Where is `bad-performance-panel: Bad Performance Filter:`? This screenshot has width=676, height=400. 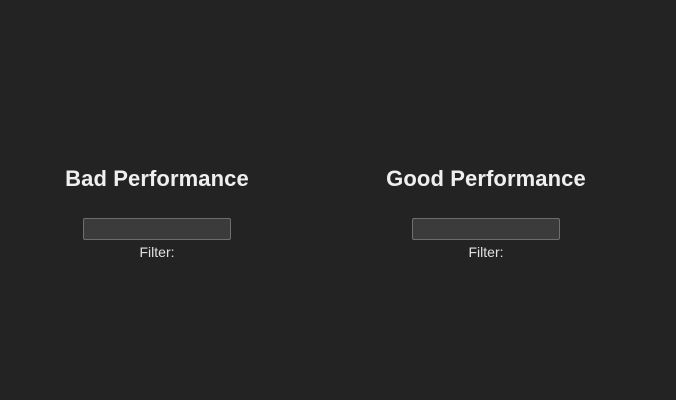 bad-performance-panel: Bad Performance Filter: is located at coordinates (157, 212).